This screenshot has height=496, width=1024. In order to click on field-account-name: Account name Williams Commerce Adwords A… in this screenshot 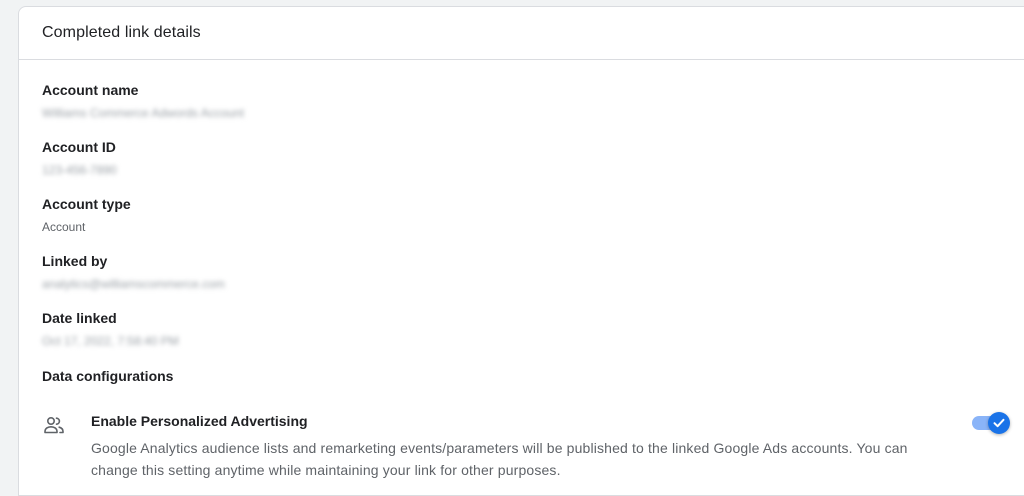, I will do `click(143, 101)`.